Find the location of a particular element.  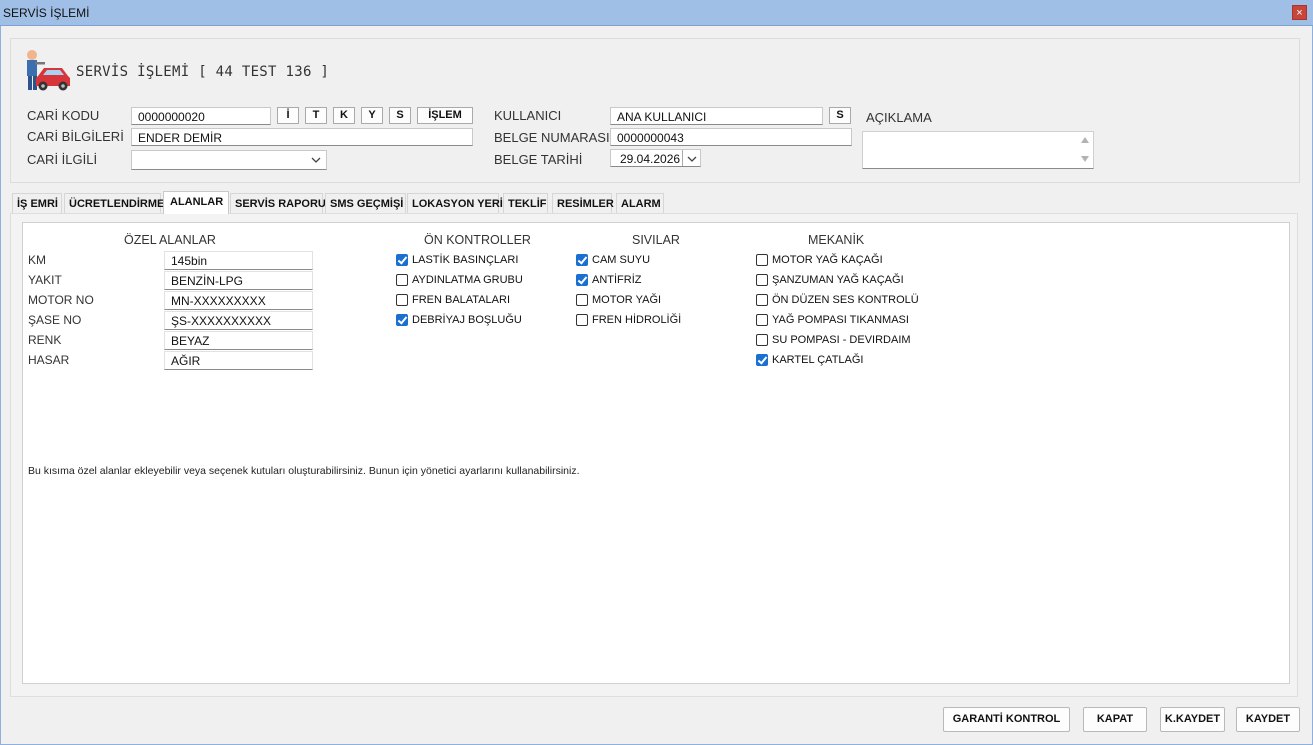

checkbox-item: MOTOR YAĞI is located at coordinates (618, 300).